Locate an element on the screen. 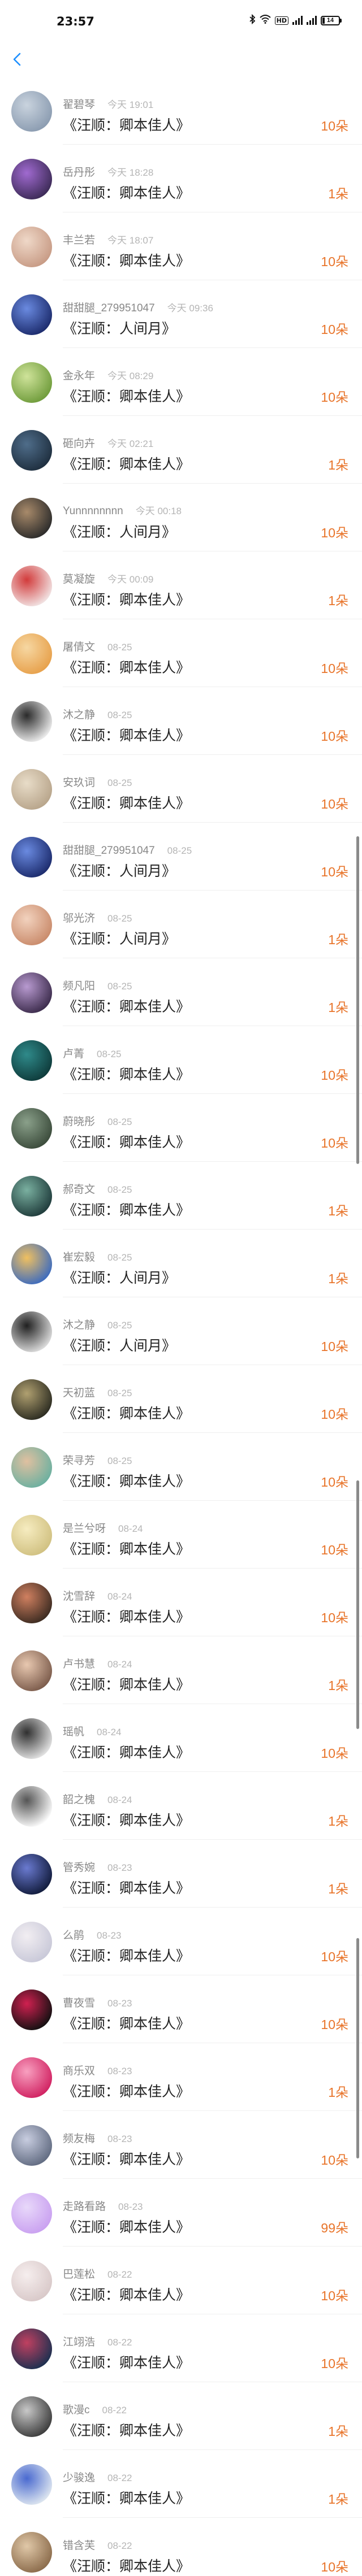 Image resolution: width=362 pixels, height=2576 pixels. list-item: 丰兰若 今天 18:07 《汪顺：卿本佳人》 10朵 is located at coordinates (181, 246).